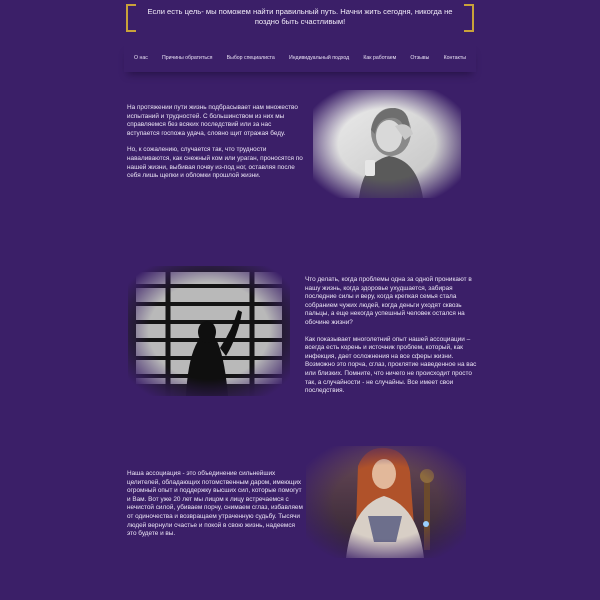  What do you see at coordinates (319, 58) in the screenshot?
I see `nav-item-approach: Индивидуальный подход` at bounding box center [319, 58].